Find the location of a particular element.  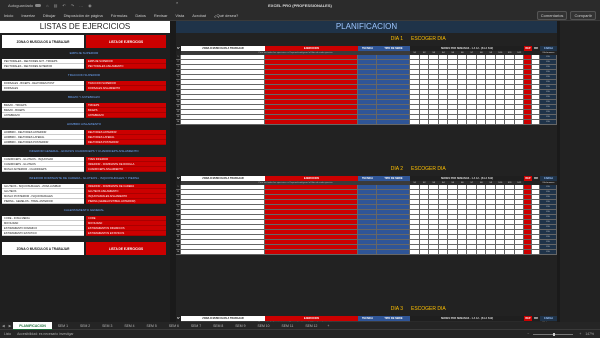

tab-next-icon: ▶ is located at coordinates (10, 326).